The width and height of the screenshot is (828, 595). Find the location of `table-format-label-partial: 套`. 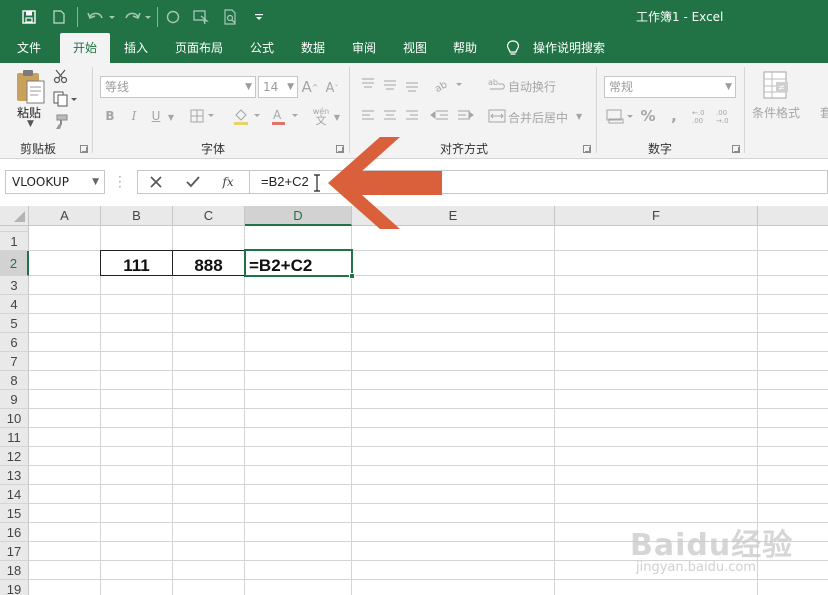

table-format-label-partial: 套 is located at coordinates (824, 112).